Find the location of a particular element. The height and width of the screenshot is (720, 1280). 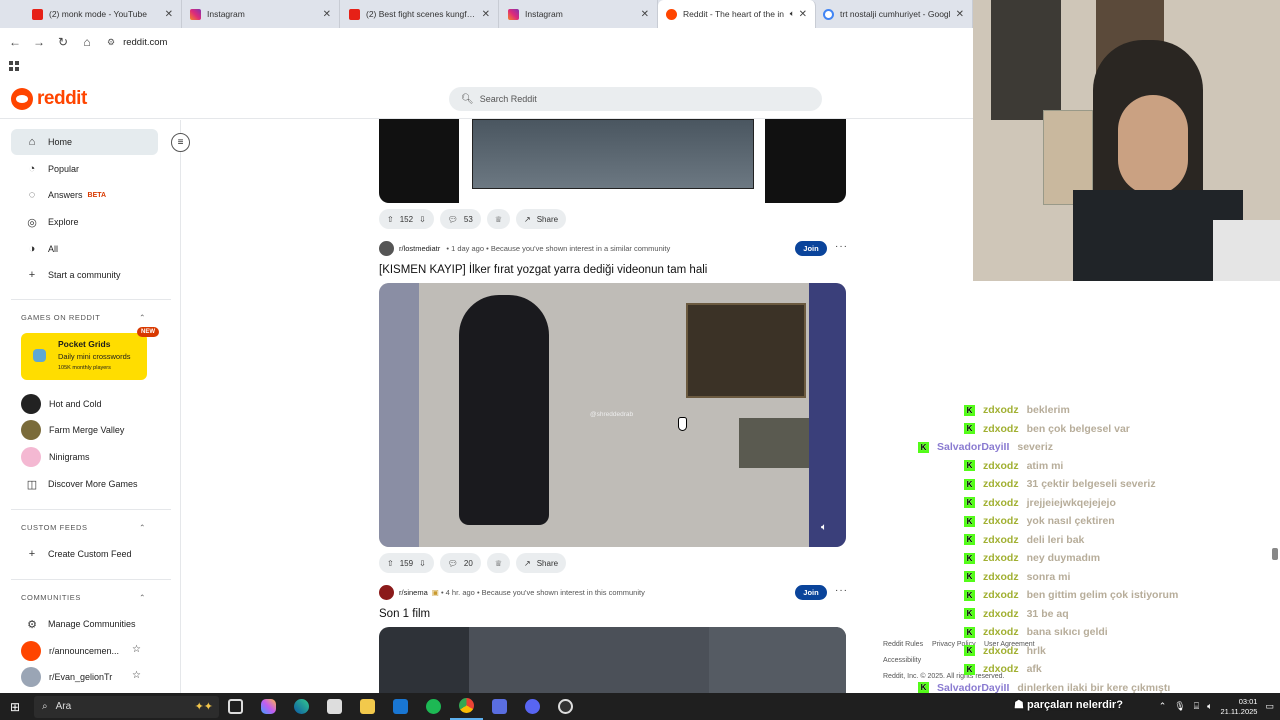

comment-count: 20 is located at coordinates (468, 563).